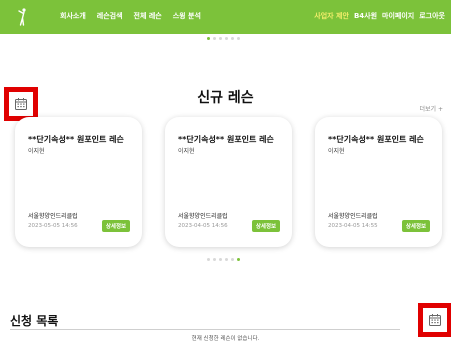  What do you see at coordinates (73, 16) in the screenshot?
I see `nav-item-company: 회사소개` at bounding box center [73, 16].